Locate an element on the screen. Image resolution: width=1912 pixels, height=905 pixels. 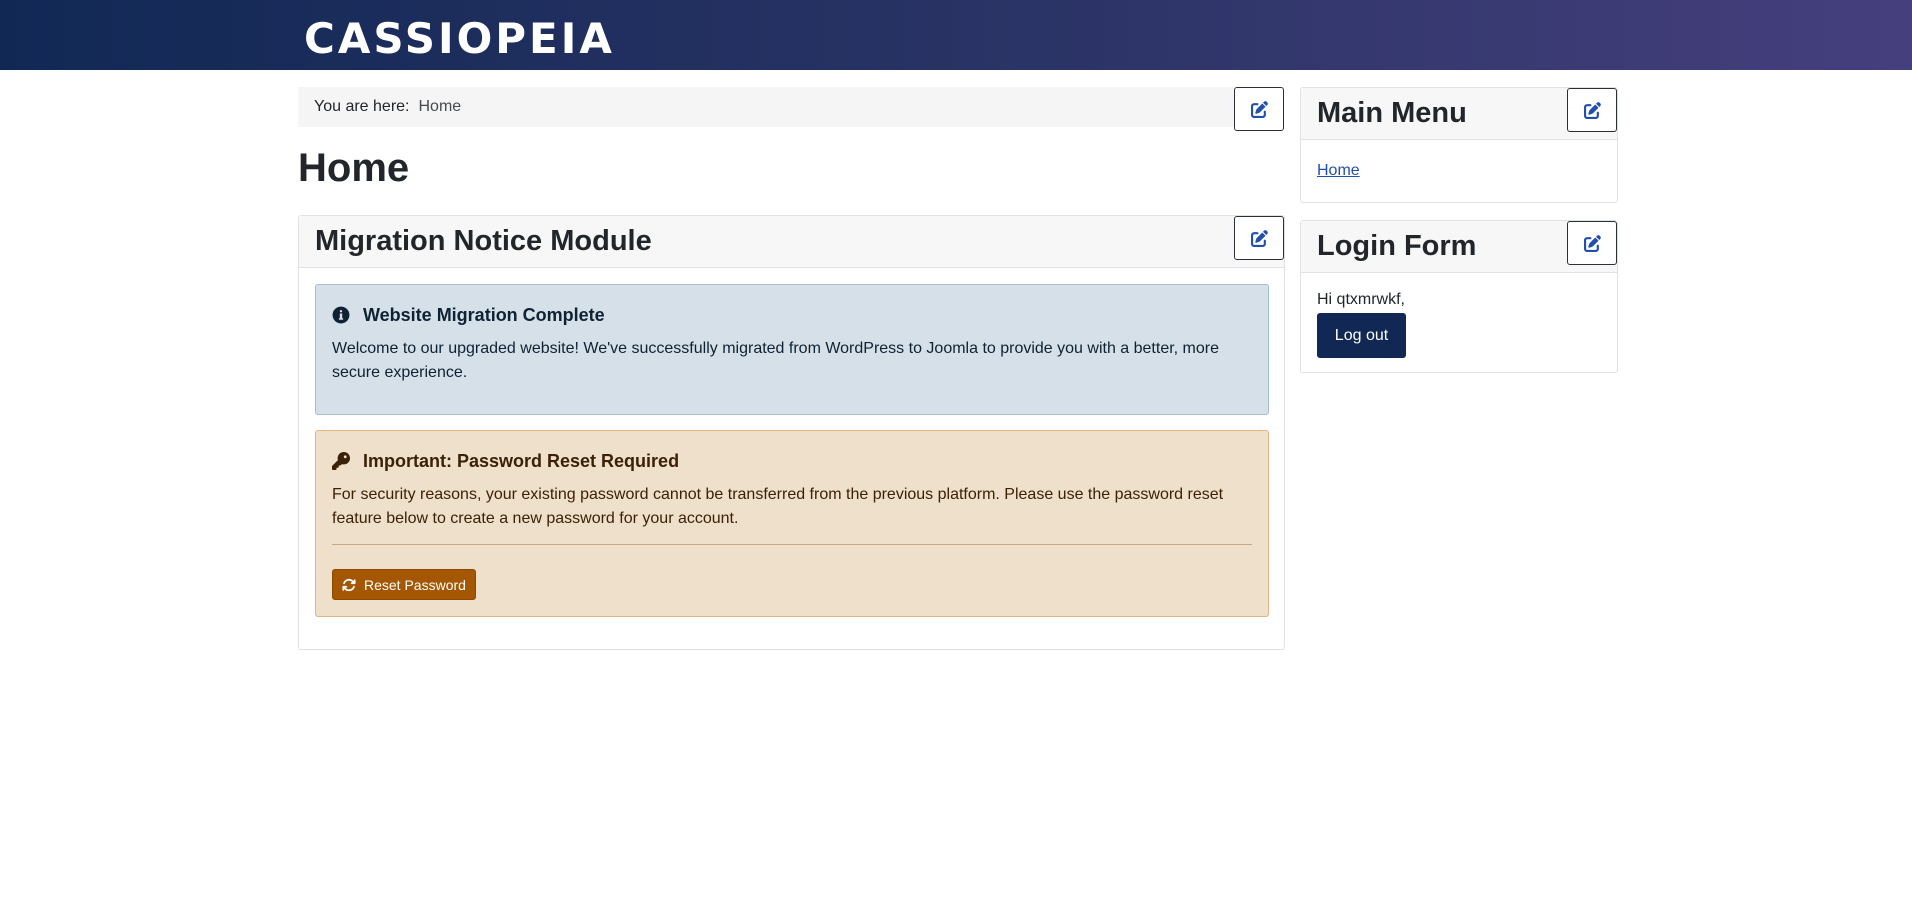
module-title: Login Form is located at coordinates (1397, 246).